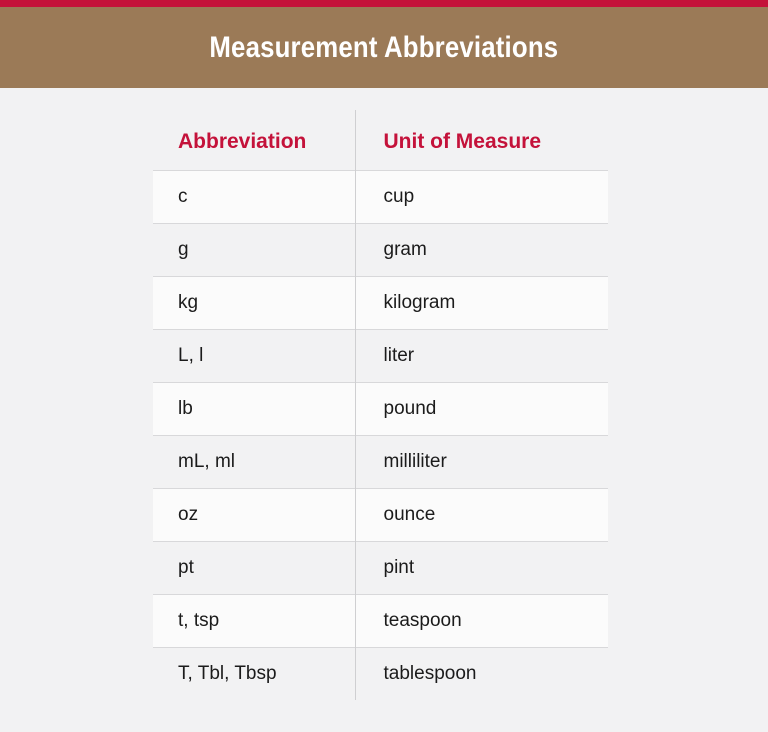  I want to click on cell-abbreviation: L, l, so click(254, 356).